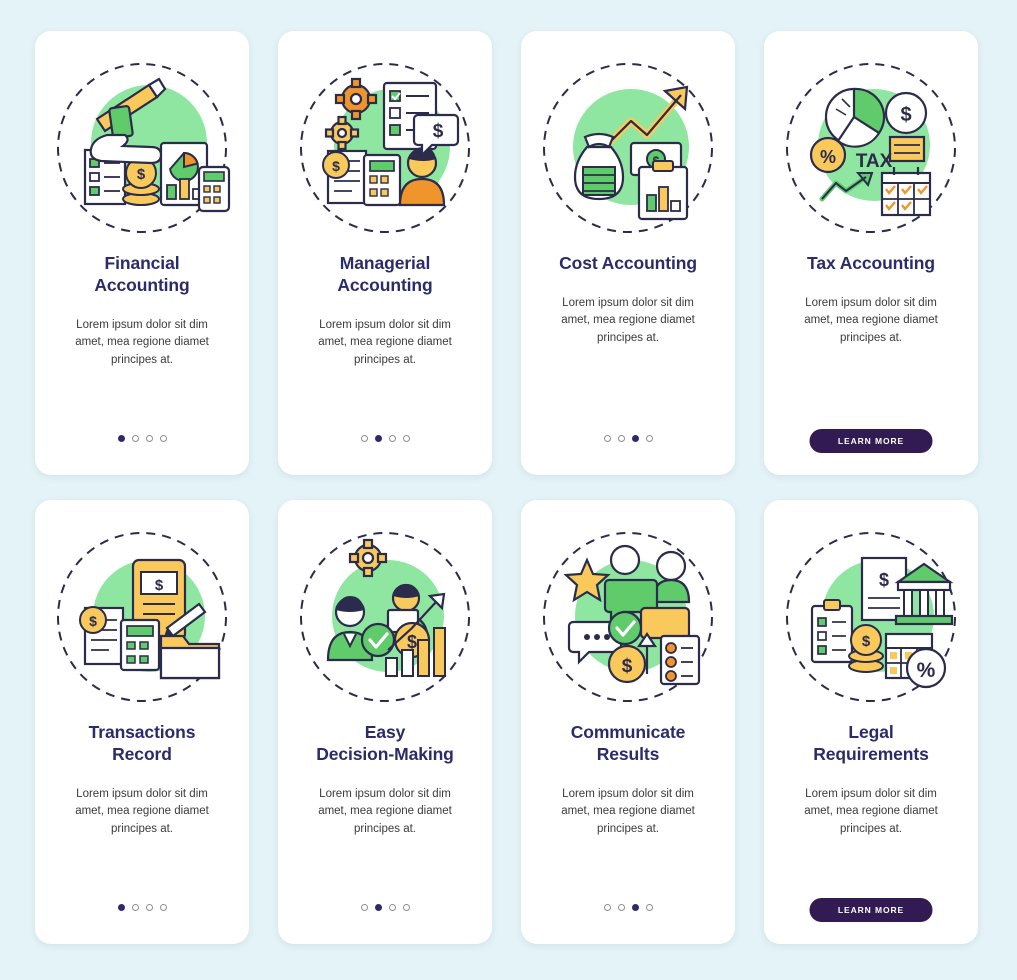 This screenshot has width=1017, height=980. I want to click on speech-bubbles-star-checklist-icon: $, so click(628, 617).